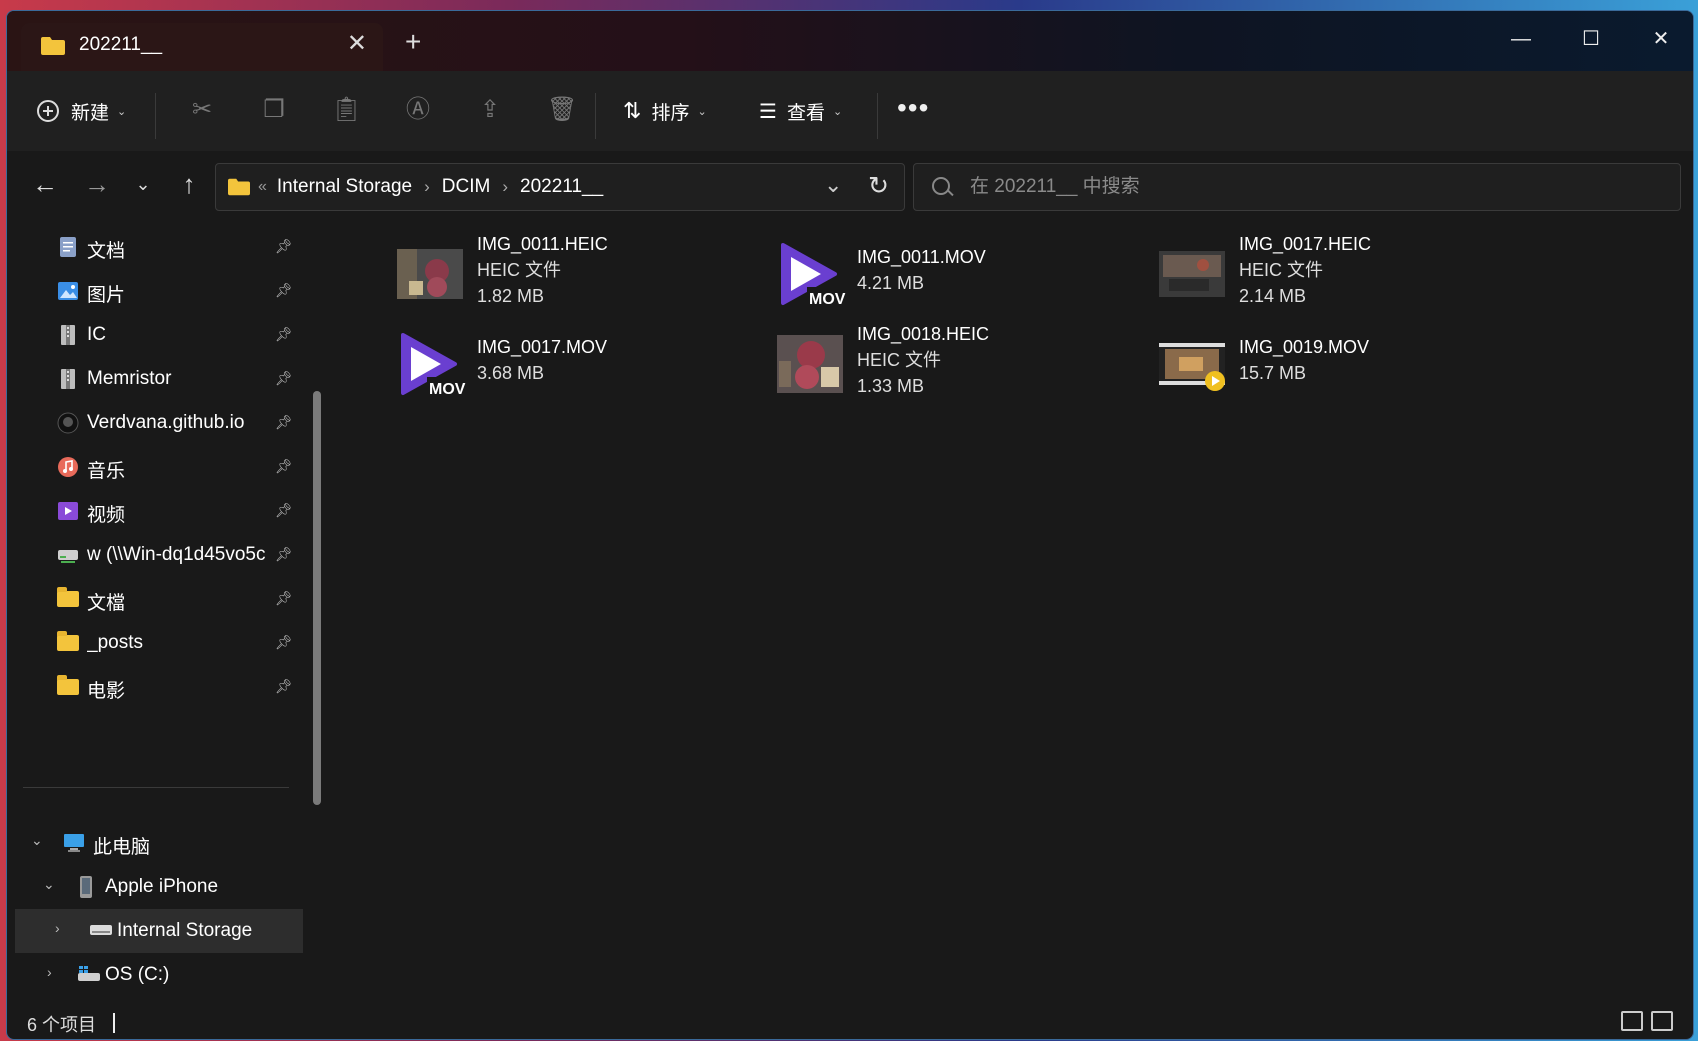 The width and height of the screenshot is (1698, 1041). What do you see at coordinates (850, 1022) in the screenshot?
I see `status-bar: 6 个项目` at bounding box center [850, 1022].